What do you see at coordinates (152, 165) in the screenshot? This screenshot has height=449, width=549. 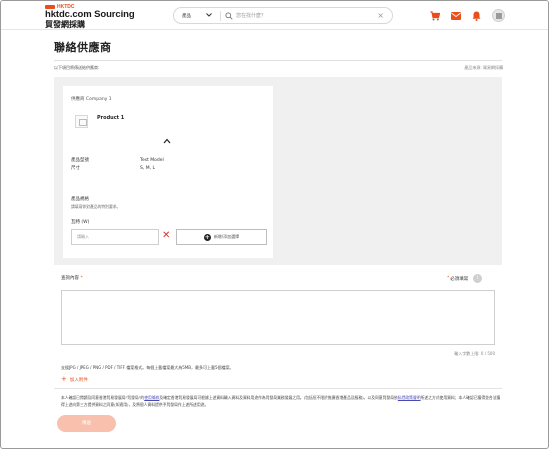 I see `spec-values: Test Model S, M, L` at bounding box center [152, 165].